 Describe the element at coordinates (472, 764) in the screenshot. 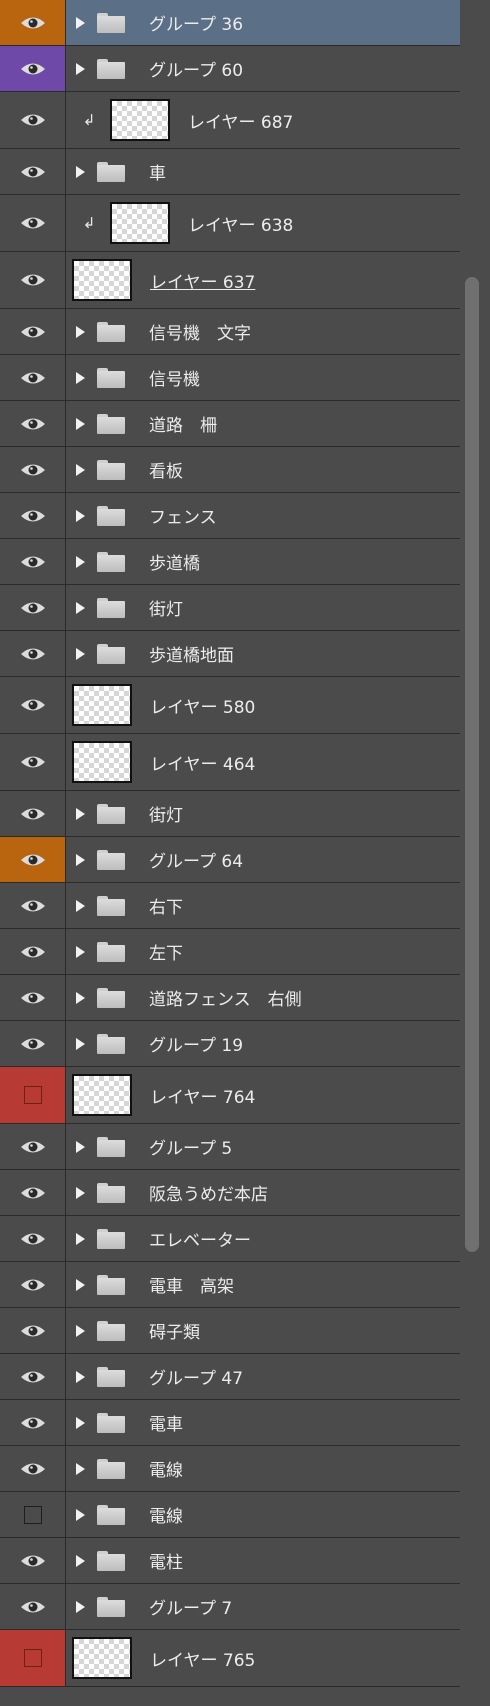

I see `scrollbar-thumb` at that location.